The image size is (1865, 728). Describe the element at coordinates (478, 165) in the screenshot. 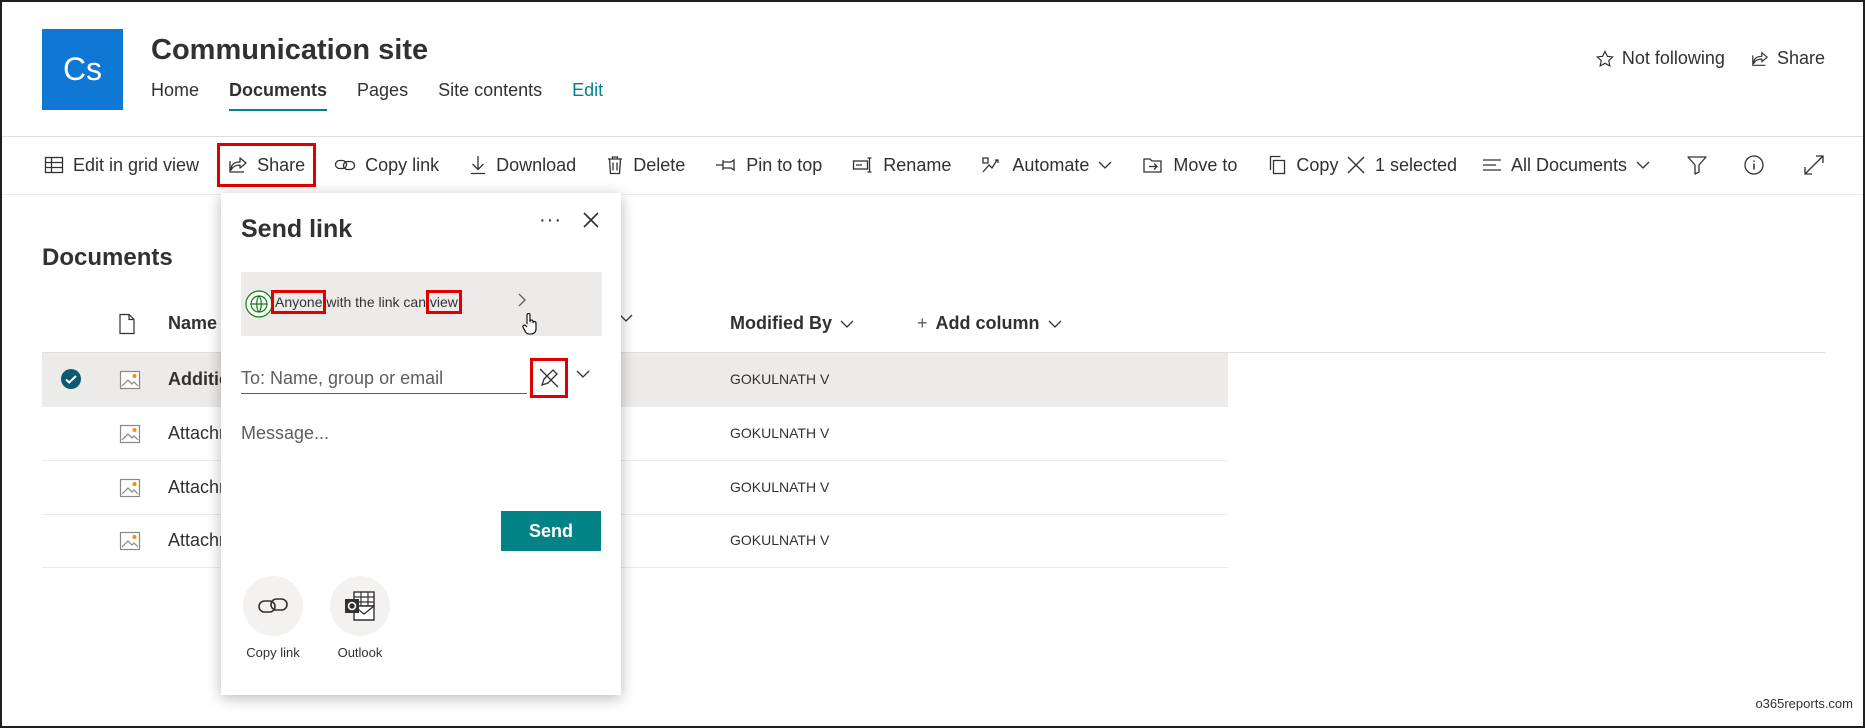

I see `download-icon` at that location.